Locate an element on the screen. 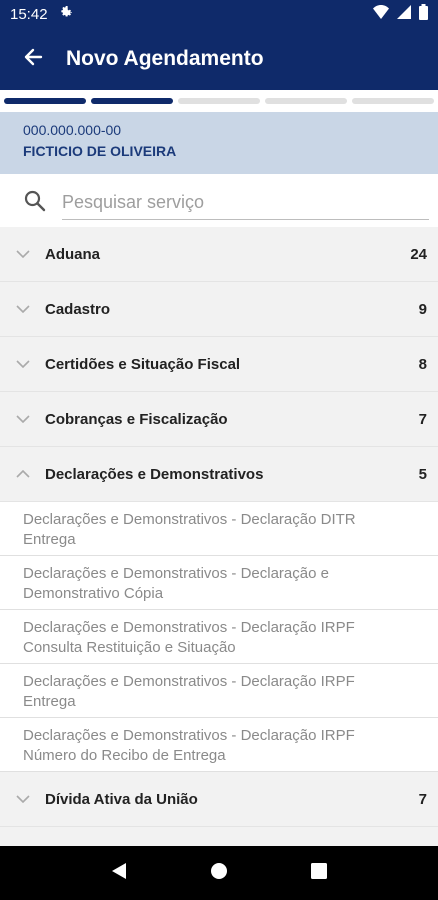 This screenshot has height=900, width=438. search-input is located at coordinates (245, 203).